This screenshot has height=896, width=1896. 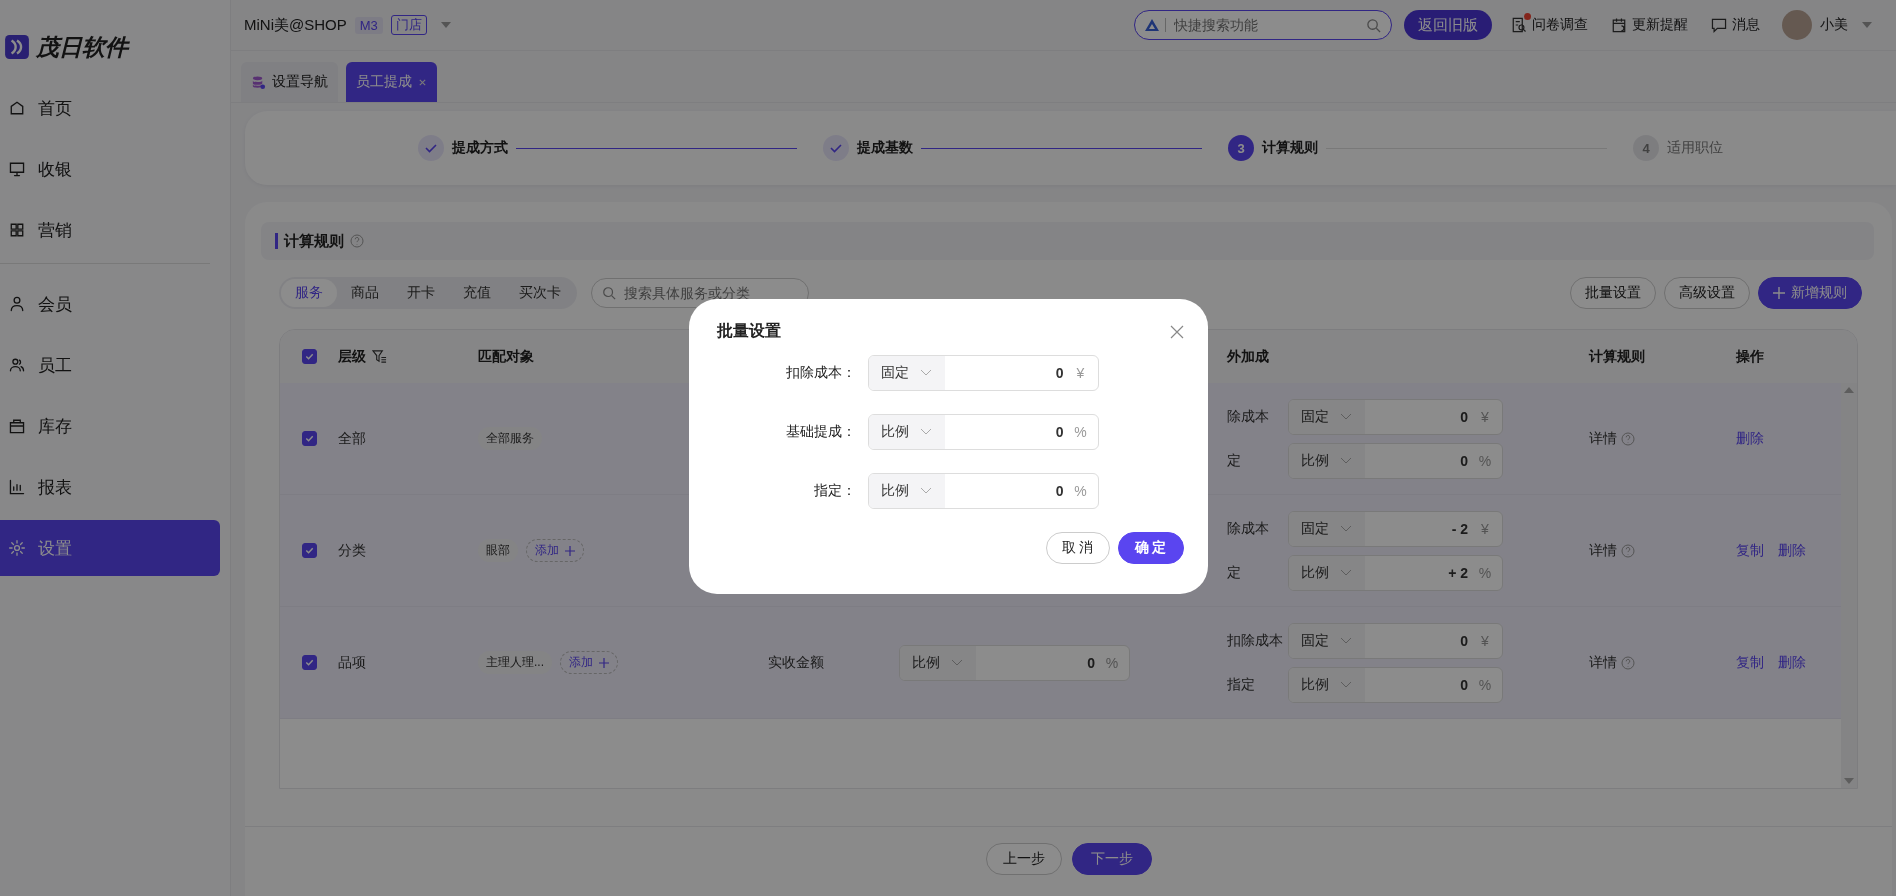 What do you see at coordinates (110, 426) in the screenshot?
I see `sidebar-item: 库存` at bounding box center [110, 426].